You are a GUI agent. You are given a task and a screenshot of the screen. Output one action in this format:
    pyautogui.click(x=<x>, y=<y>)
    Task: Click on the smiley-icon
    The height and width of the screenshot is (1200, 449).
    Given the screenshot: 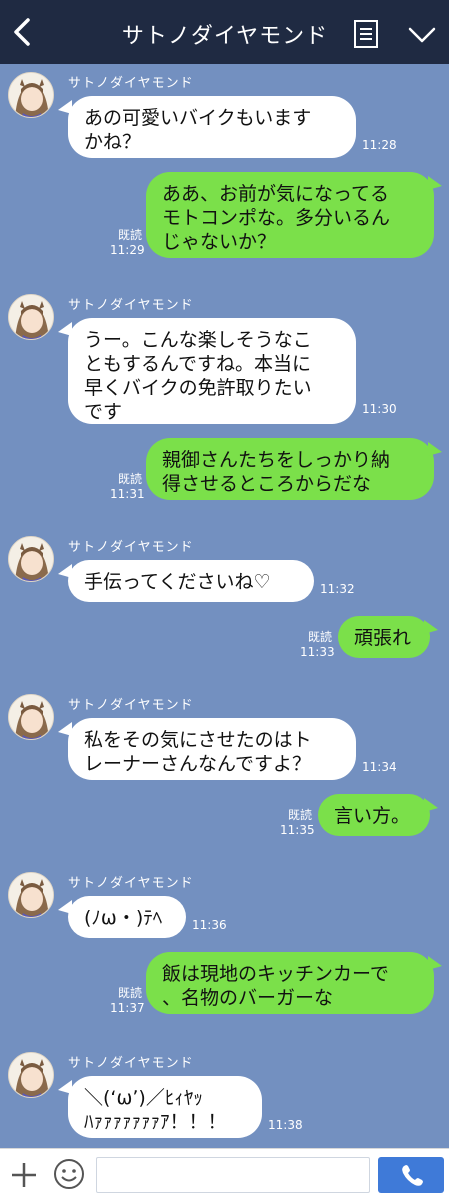 What is the action you would take?
    pyautogui.click(x=69, y=1174)
    